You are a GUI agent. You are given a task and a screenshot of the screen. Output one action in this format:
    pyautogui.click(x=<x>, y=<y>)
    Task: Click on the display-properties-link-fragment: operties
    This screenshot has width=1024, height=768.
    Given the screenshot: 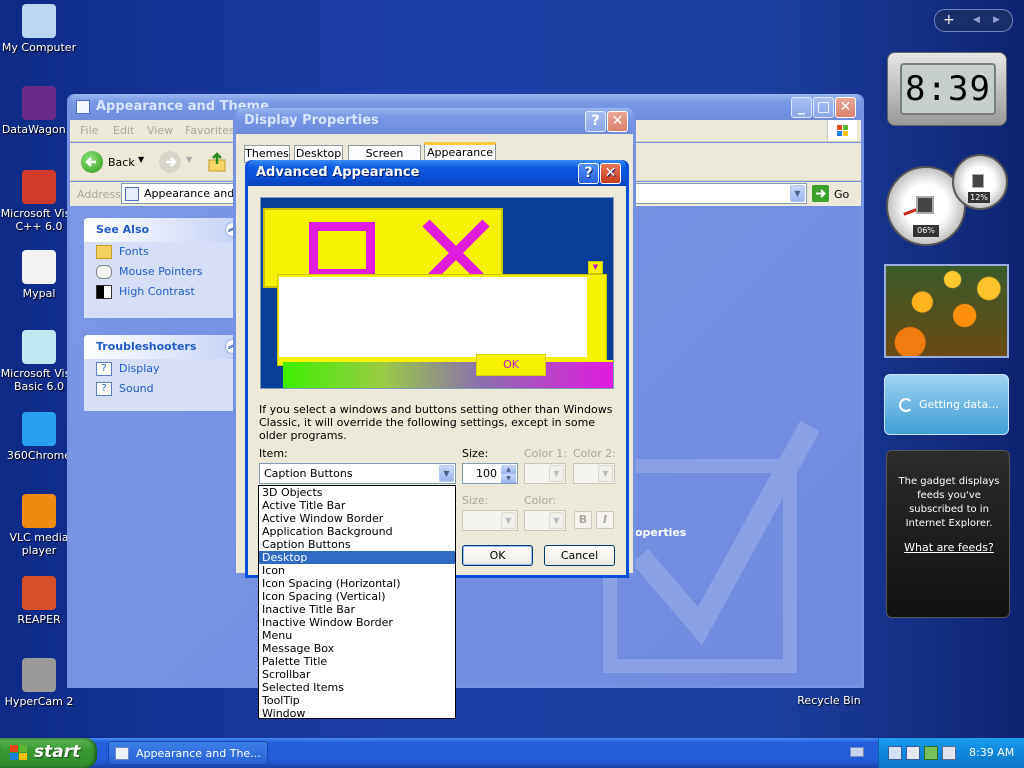 What is the action you would take?
    pyautogui.click(x=660, y=532)
    